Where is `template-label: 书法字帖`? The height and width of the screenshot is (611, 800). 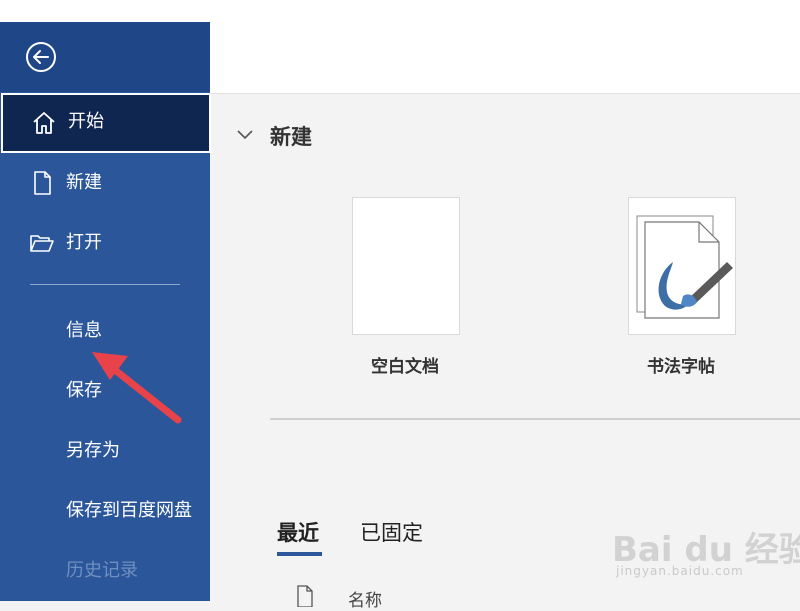 template-label: 书法字帖 is located at coordinates (681, 367).